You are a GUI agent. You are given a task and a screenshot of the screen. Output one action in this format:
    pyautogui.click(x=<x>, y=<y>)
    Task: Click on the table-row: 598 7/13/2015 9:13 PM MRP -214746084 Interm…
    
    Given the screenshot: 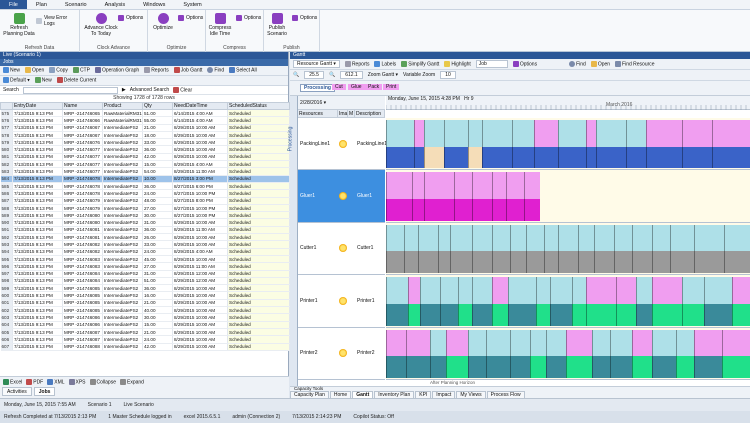 What is the action you would take?
    pyautogui.click(x=145, y=281)
    